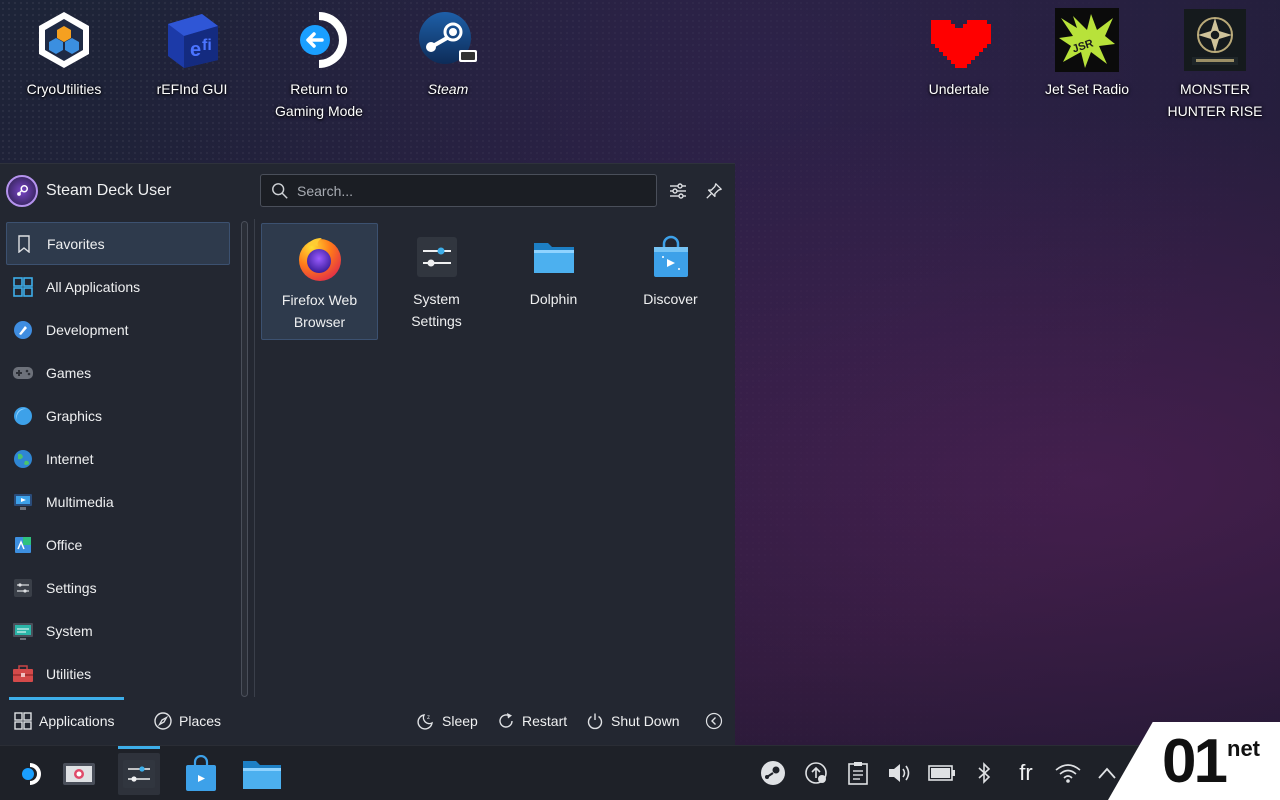 The image size is (1280, 800). I want to click on power-icon, so click(595, 721).